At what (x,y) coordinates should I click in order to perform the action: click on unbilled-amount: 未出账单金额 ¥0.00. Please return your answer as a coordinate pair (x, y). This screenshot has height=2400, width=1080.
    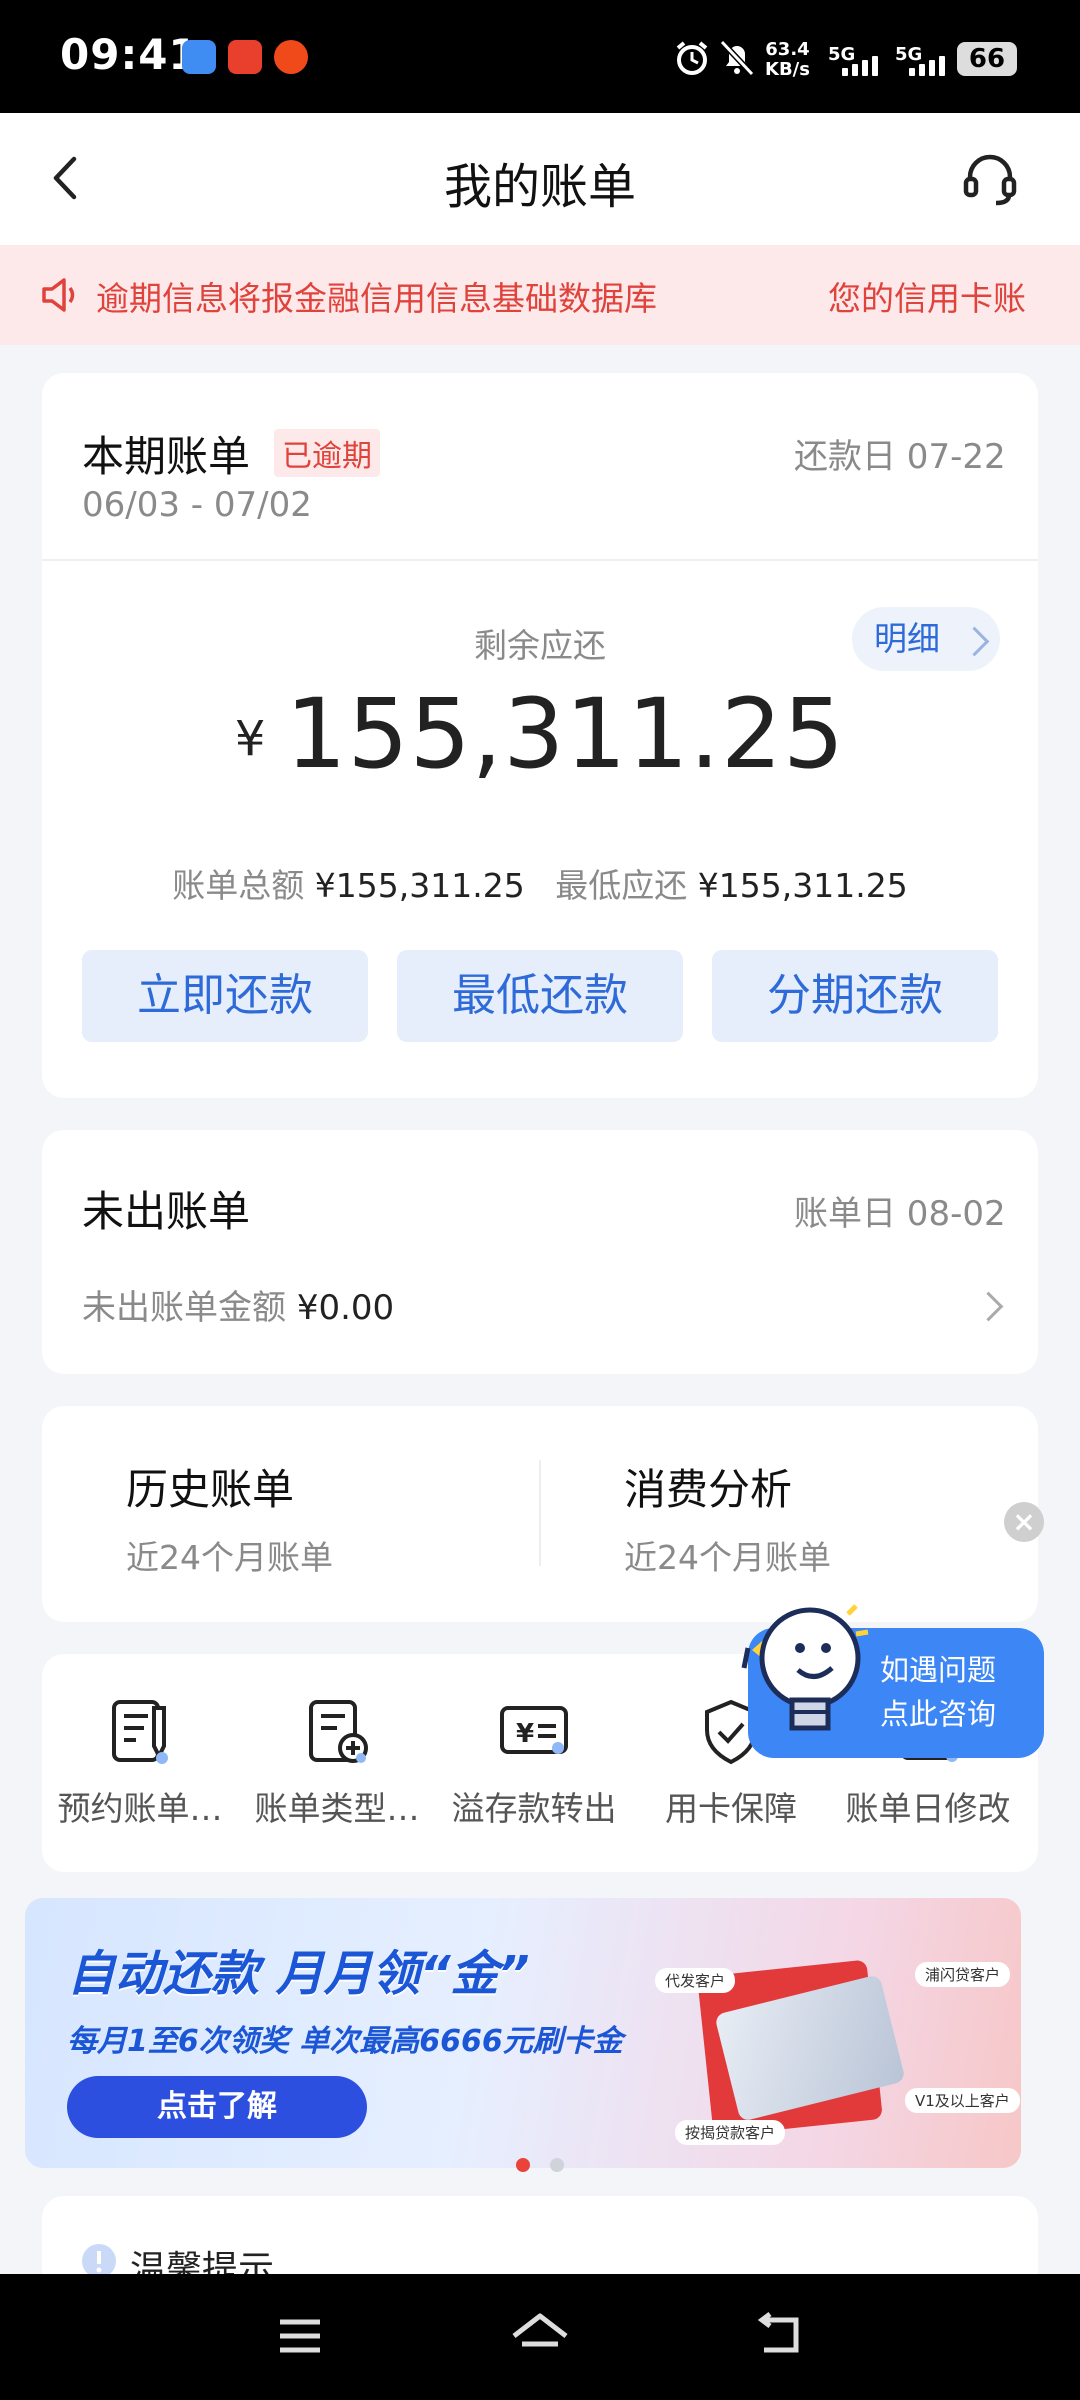
    Looking at the image, I should click on (238, 1304).